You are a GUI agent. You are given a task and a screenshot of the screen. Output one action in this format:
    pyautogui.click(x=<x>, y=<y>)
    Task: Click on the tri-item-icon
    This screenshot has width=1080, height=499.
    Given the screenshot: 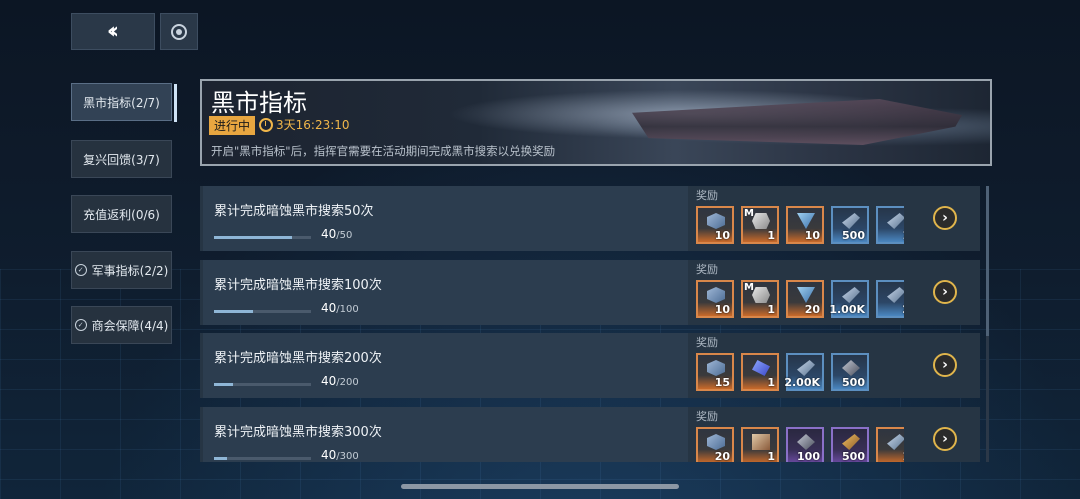 What is the action you would take?
    pyautogui.click(x=806, y=295)
    